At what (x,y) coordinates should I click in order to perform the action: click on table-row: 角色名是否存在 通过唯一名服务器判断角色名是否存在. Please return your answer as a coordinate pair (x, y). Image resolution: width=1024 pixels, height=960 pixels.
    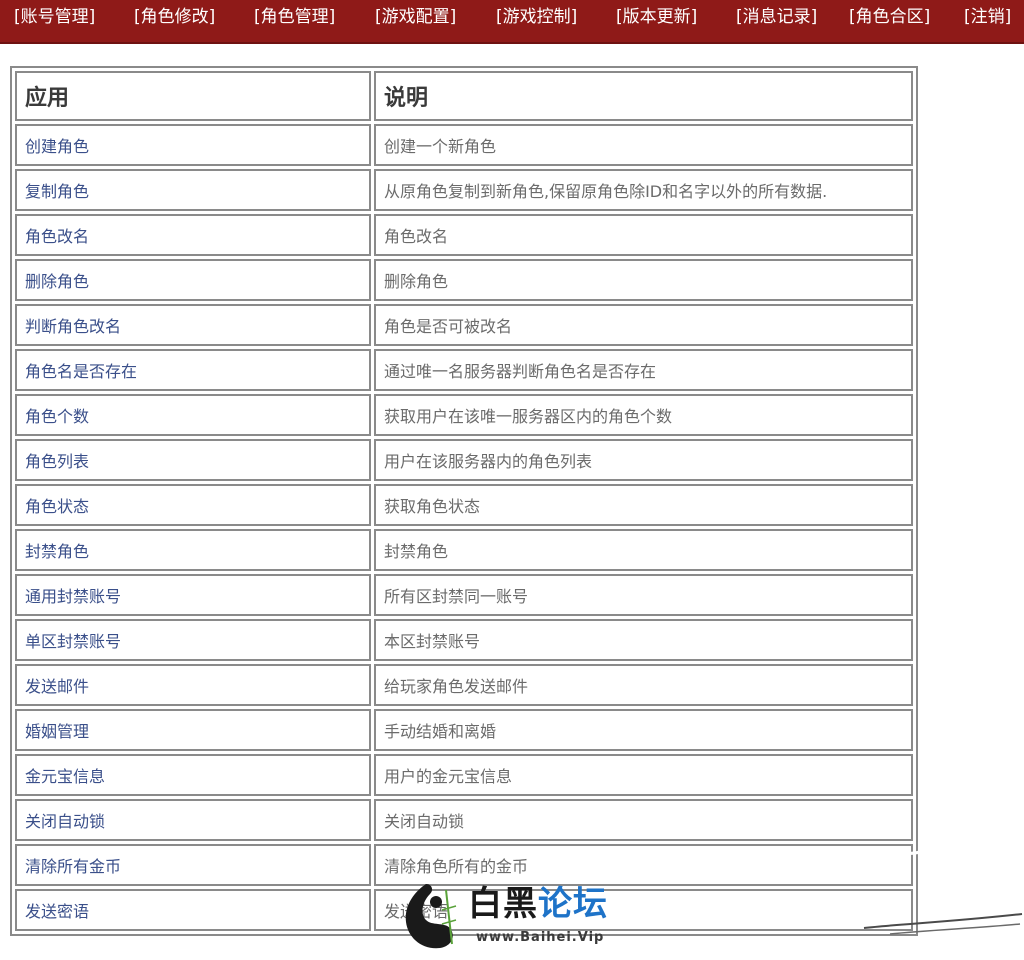
    Looking at the image, I should click on (464, 370).